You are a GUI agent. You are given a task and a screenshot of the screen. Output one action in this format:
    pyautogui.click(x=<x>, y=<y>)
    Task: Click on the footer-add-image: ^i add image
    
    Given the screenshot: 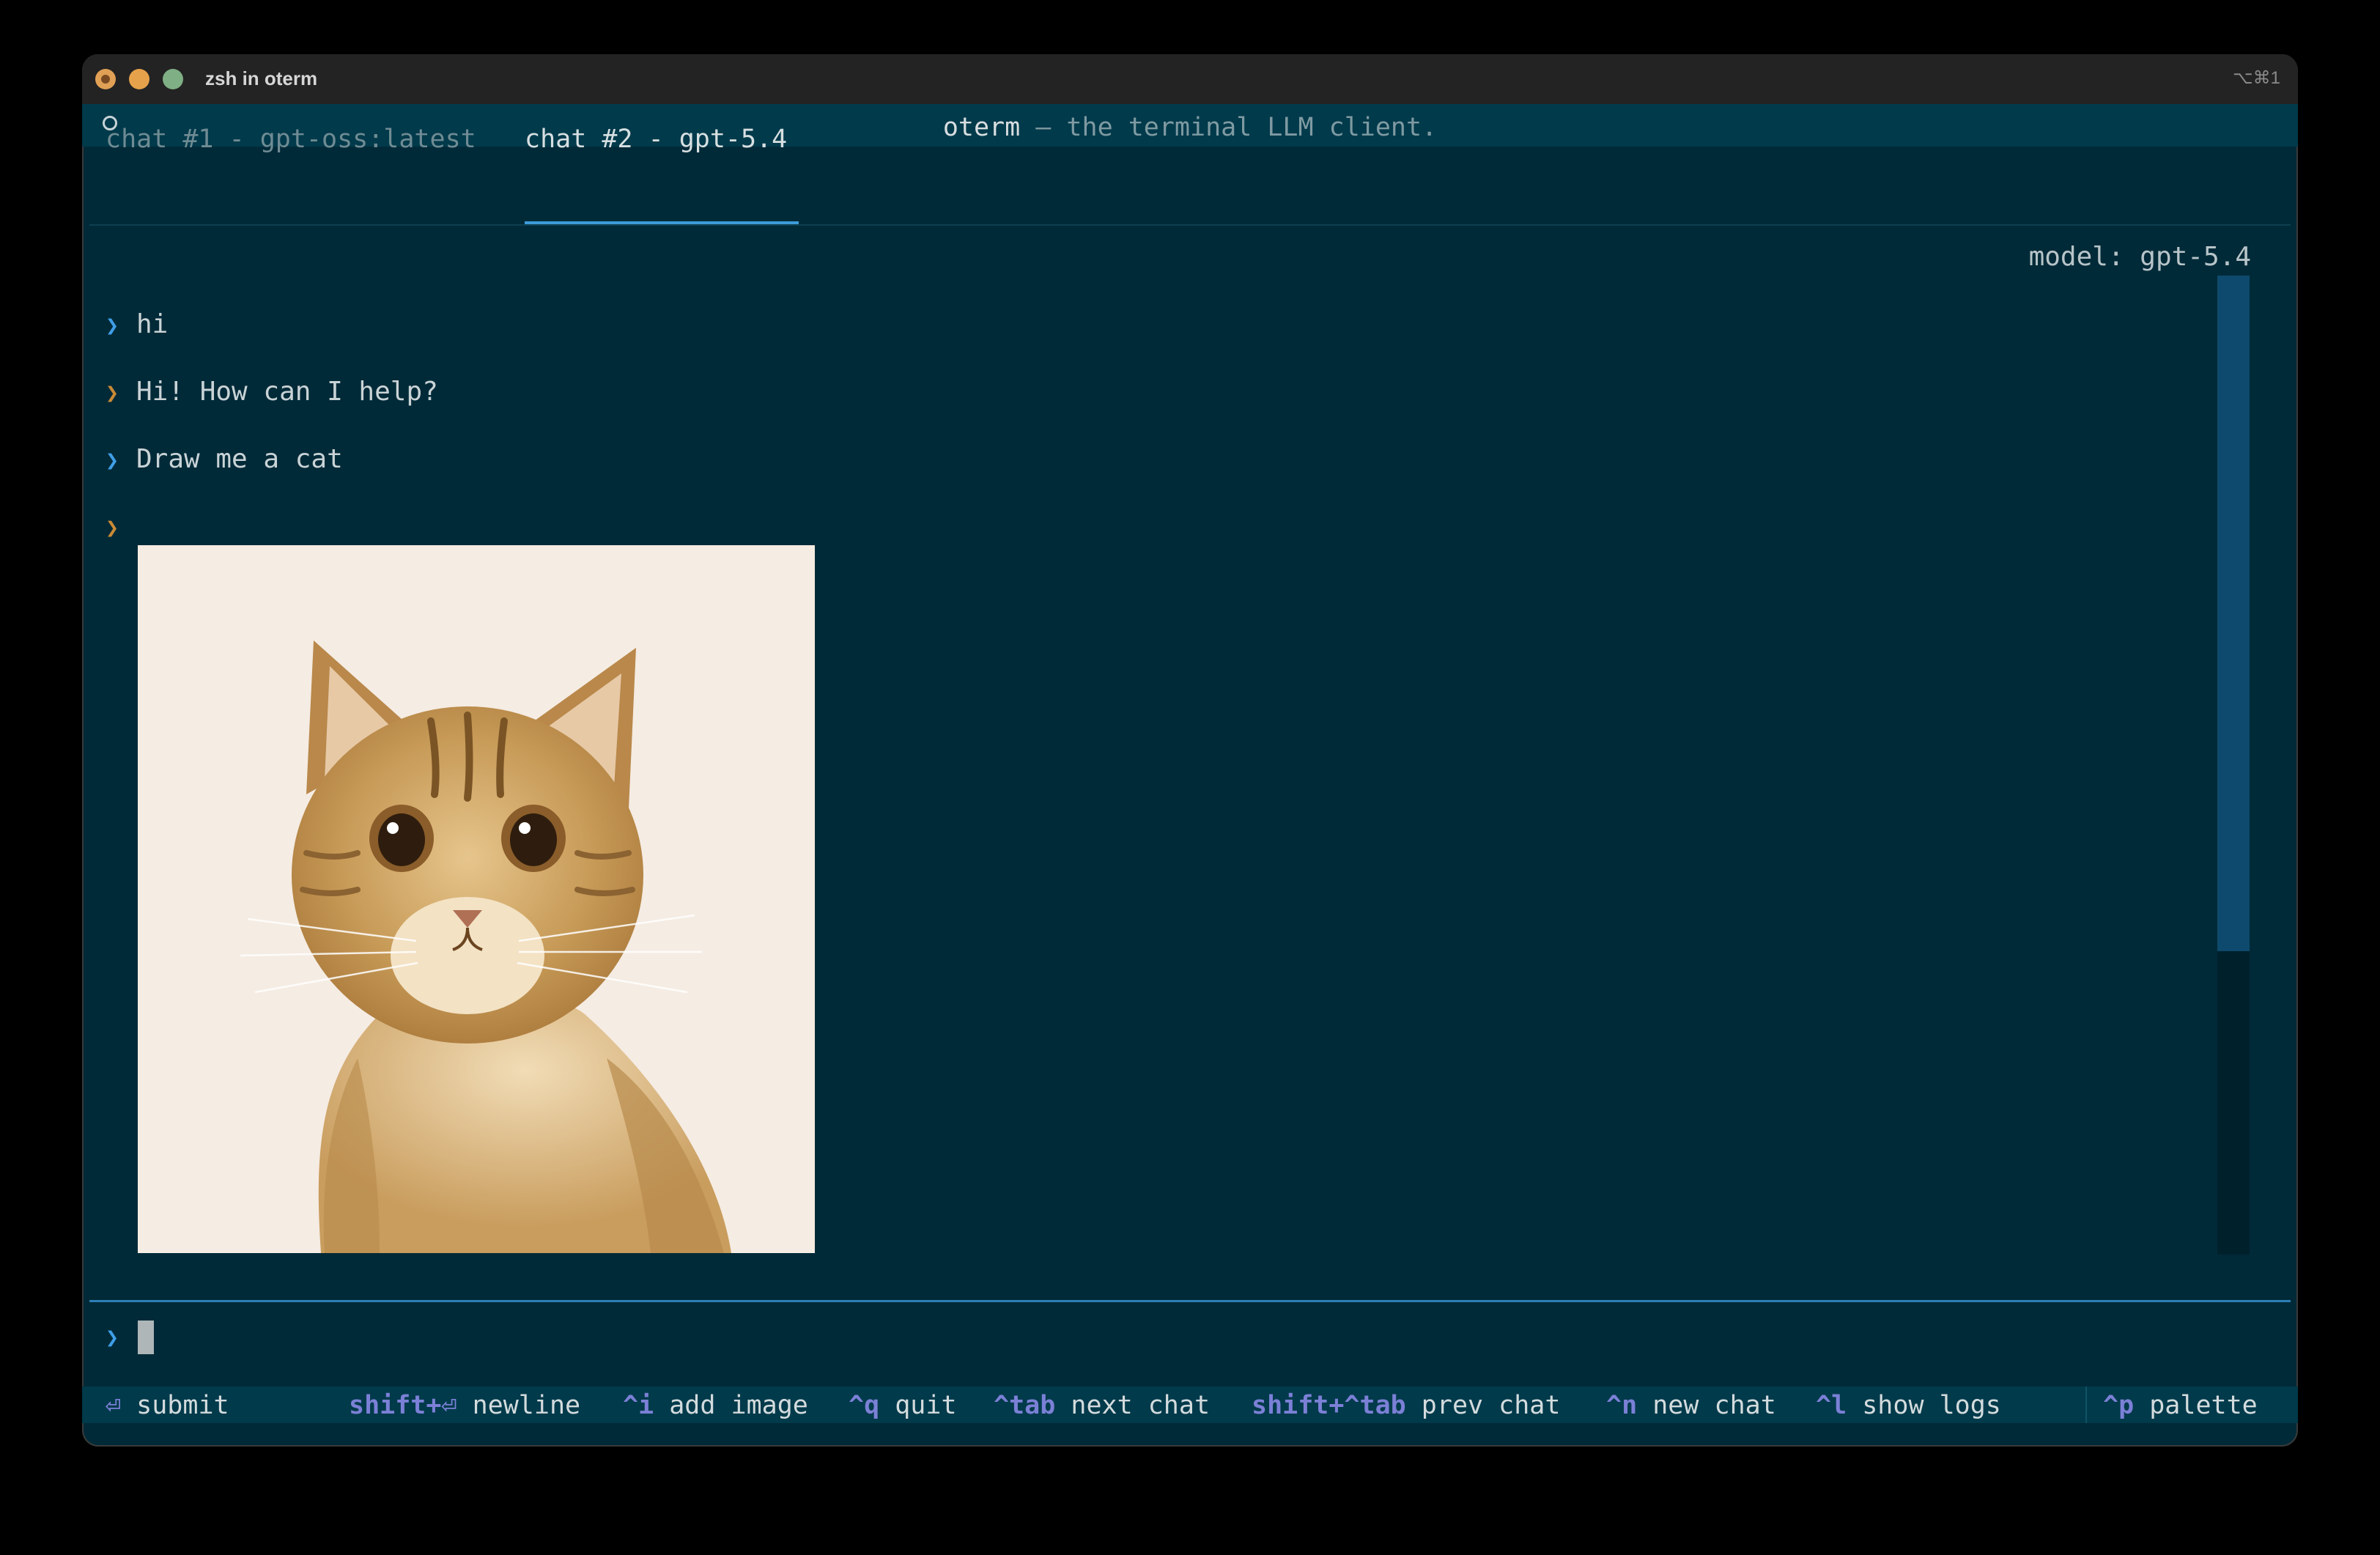 What is the action you would take?
    pyautogui.click(x=715, y=1406)
    